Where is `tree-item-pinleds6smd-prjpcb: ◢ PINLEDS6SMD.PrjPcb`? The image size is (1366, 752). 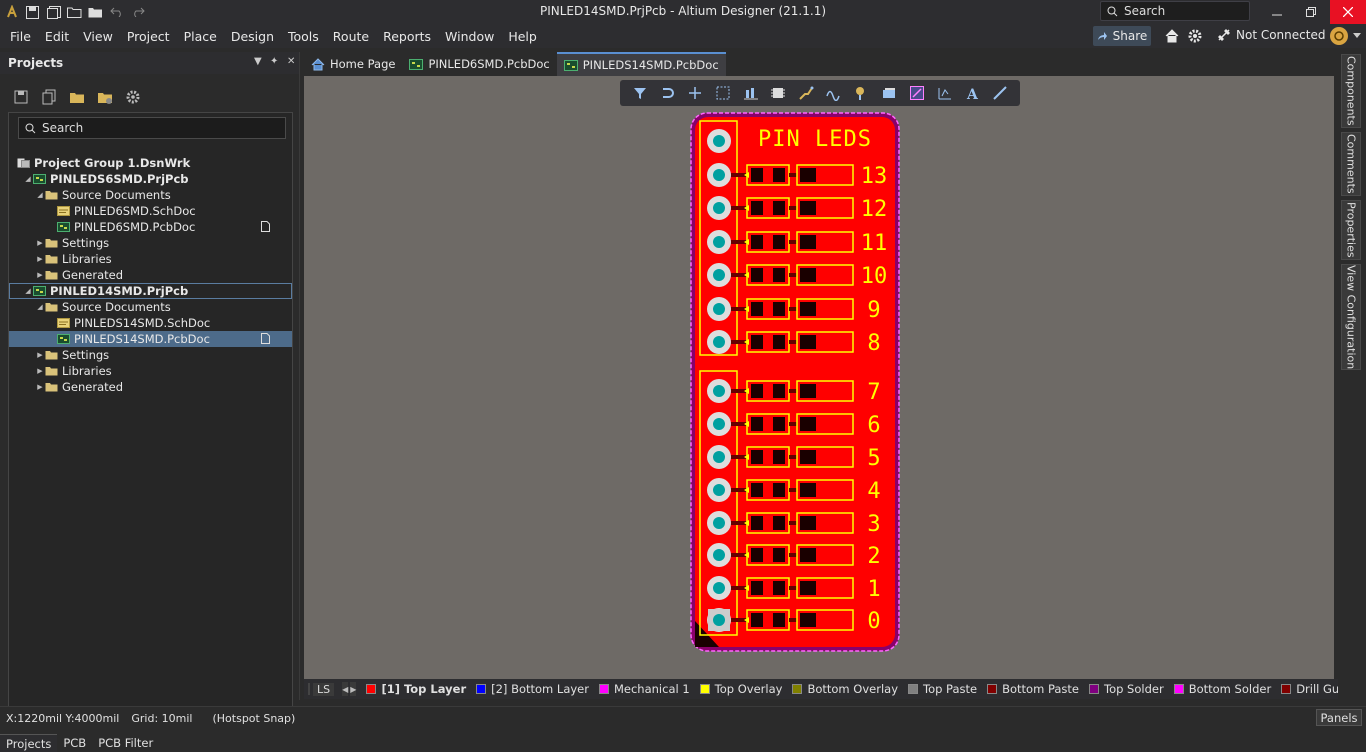 tree-item-pinleds6smd-prjpcb: ◢ PINLEDS6SMD.PrjPcb is located at coordinates (150, 179).